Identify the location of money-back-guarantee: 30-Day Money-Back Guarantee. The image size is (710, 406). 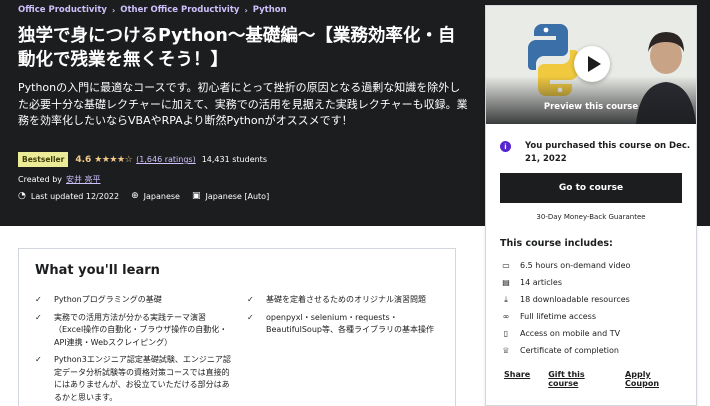
(591, 217).